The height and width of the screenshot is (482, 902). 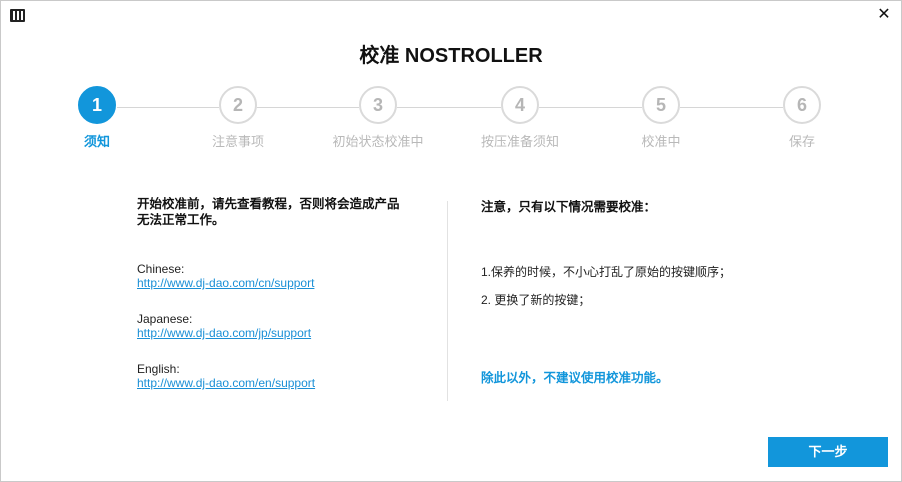 I want to click on tutorial-warning-line1: 开始校准前，请先查看教程，否则将会造成产品, so click(x=268, y=204).